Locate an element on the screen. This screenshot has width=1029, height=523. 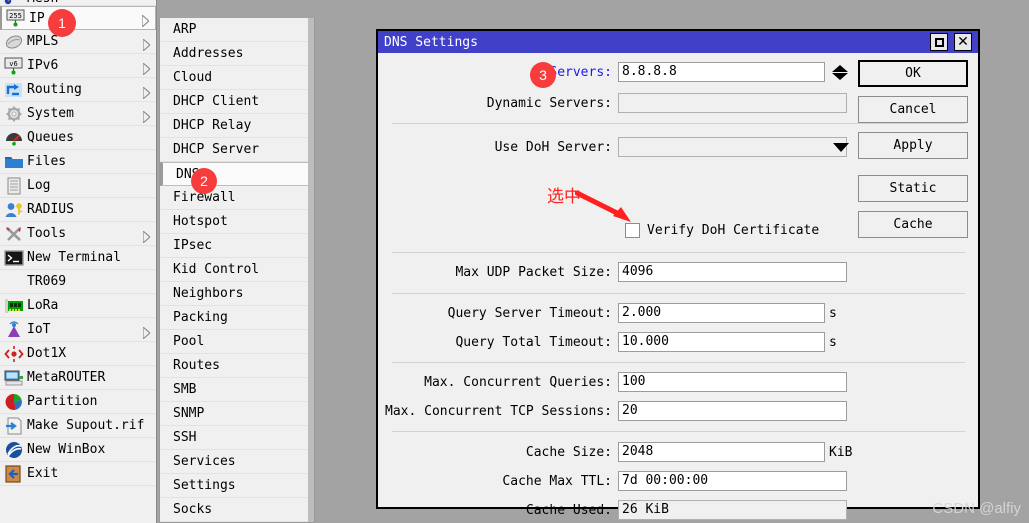
submenu-item-ssh: SSH is located at coordinates (237, 438).